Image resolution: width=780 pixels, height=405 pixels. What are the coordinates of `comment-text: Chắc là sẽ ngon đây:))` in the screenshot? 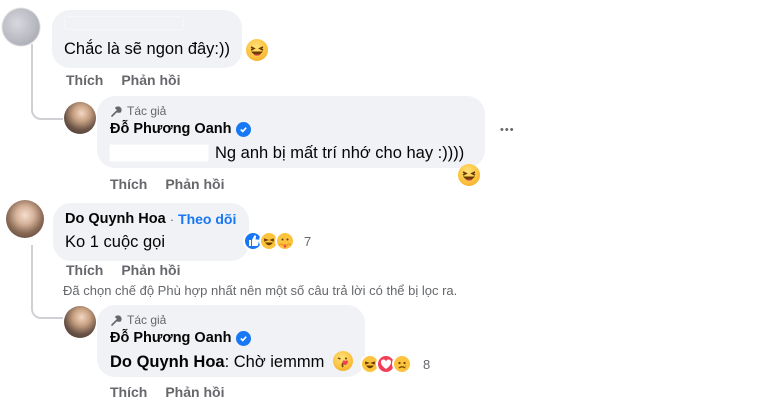 It's located at (147, 49).